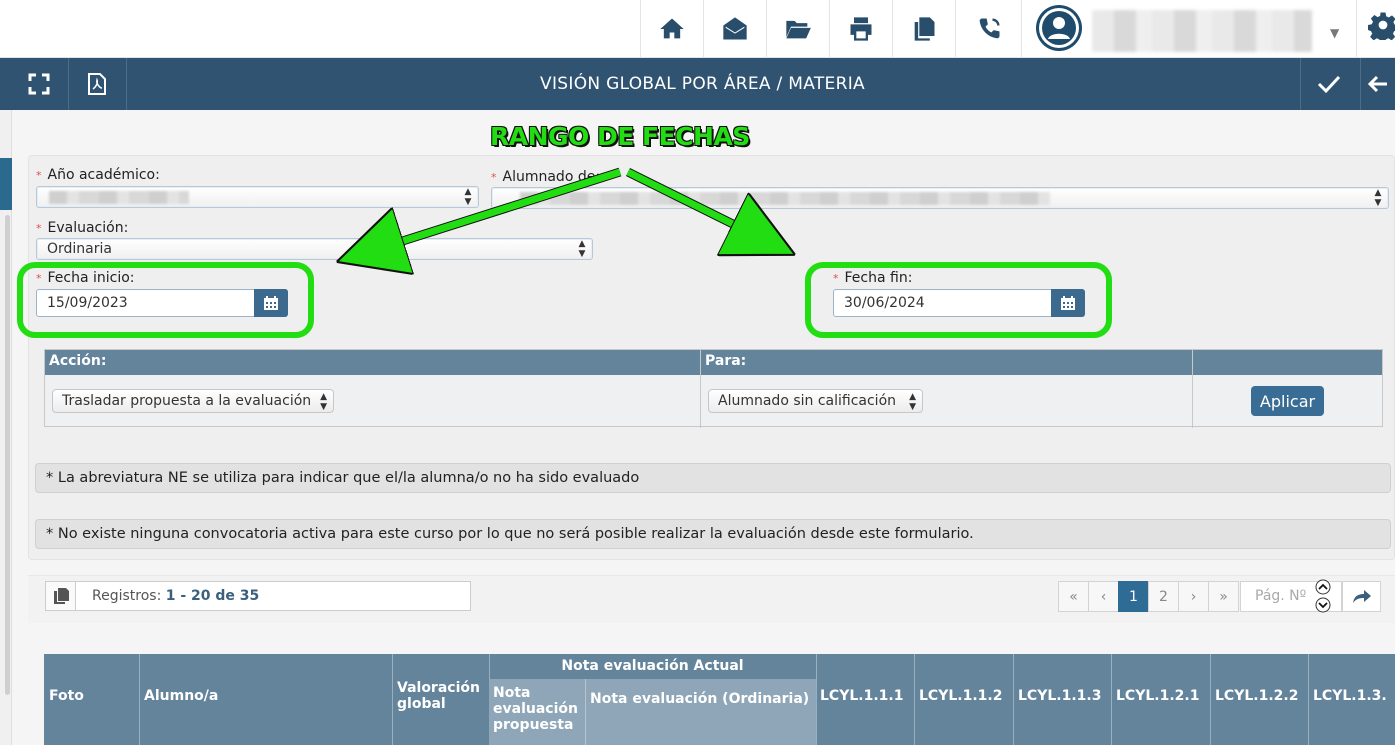  I want to click on page-1-button: 1, so click(1133, 596).